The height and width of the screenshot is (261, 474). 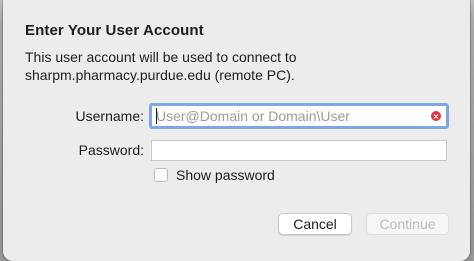 I want to click on show-password-checkbox, so click(x=161, y=175).